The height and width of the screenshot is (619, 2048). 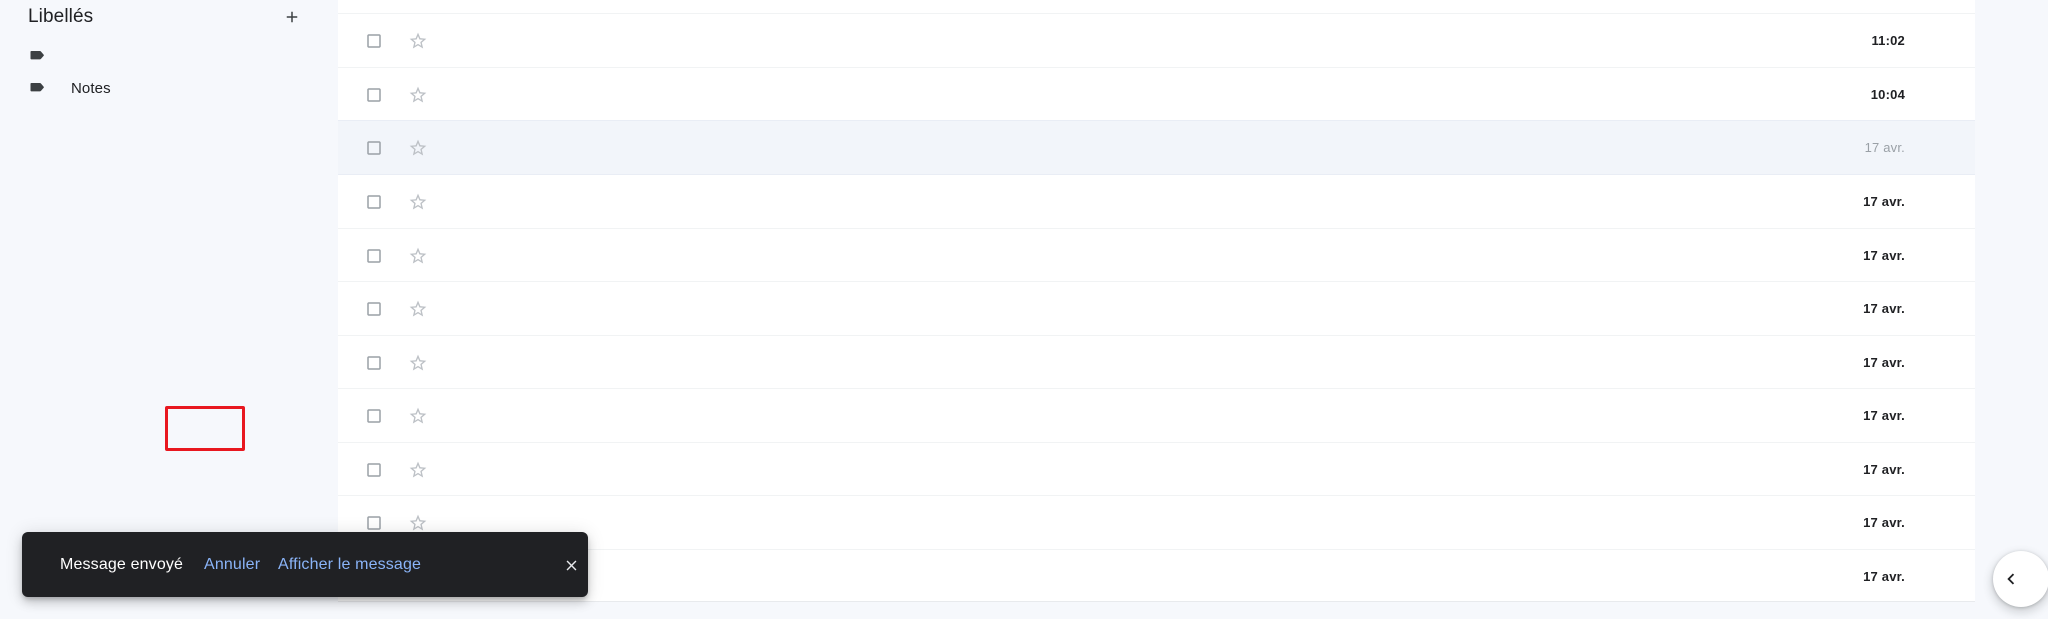 I want to click on mail-list-footer, so click(x=1156, y=610).